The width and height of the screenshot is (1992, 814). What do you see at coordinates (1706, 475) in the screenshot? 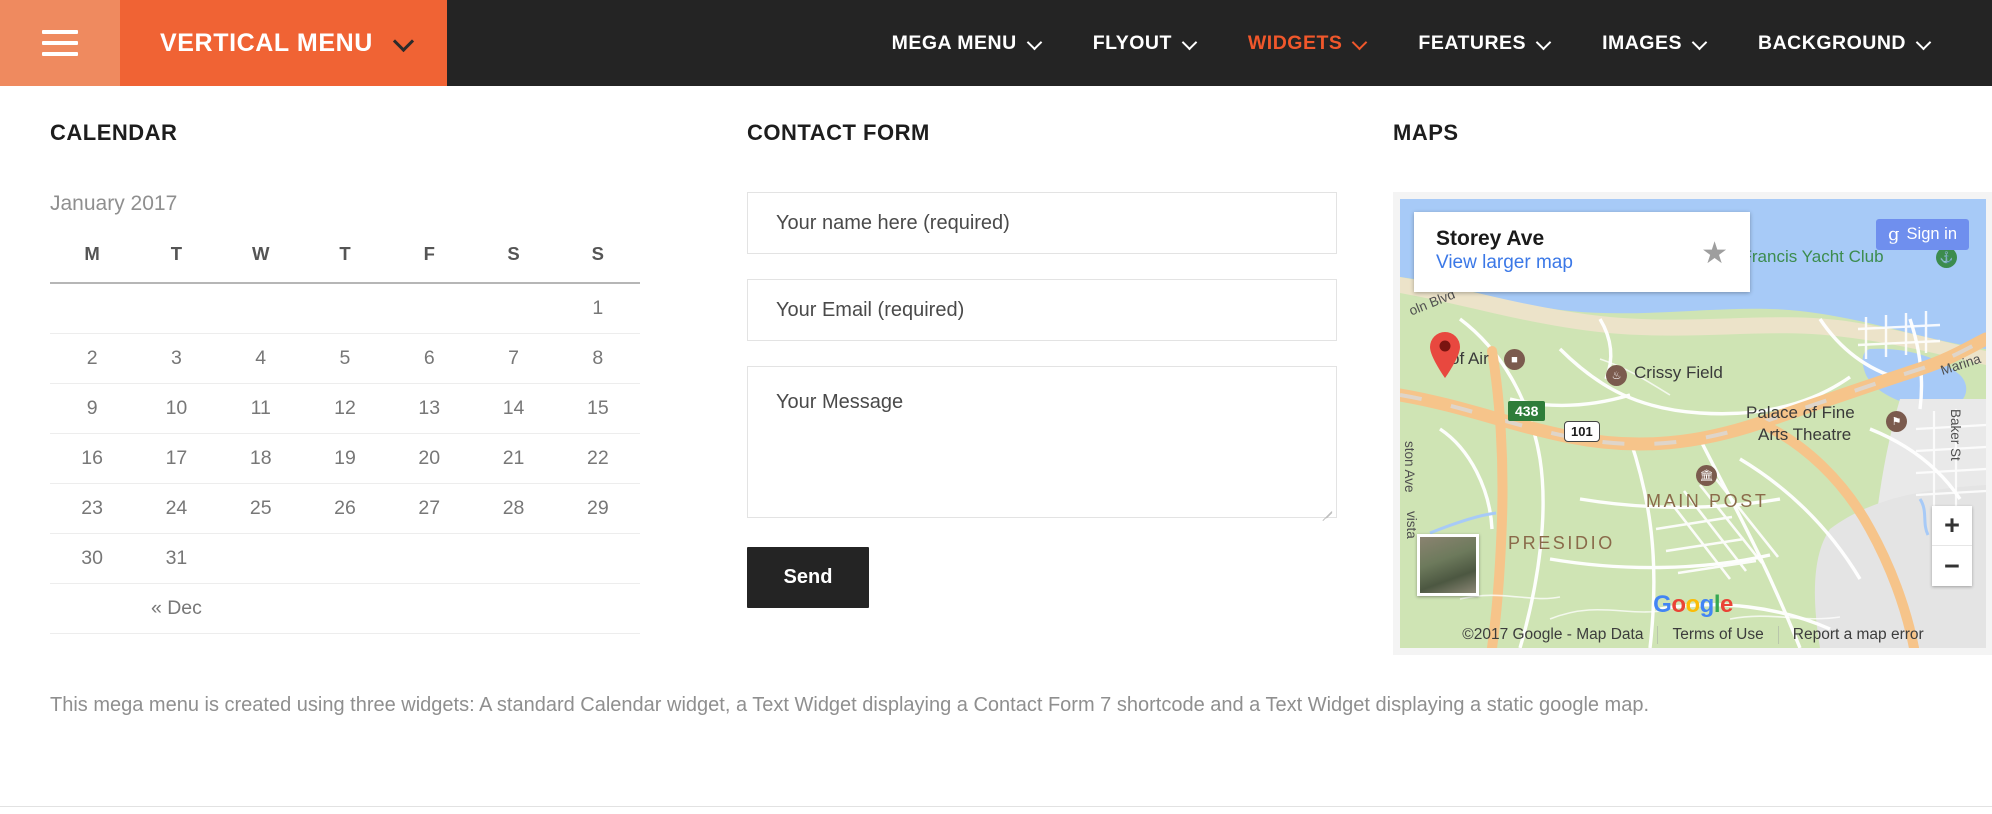
I see `museum-poi-icon: 🏛` at bounding box center [1706, 475].